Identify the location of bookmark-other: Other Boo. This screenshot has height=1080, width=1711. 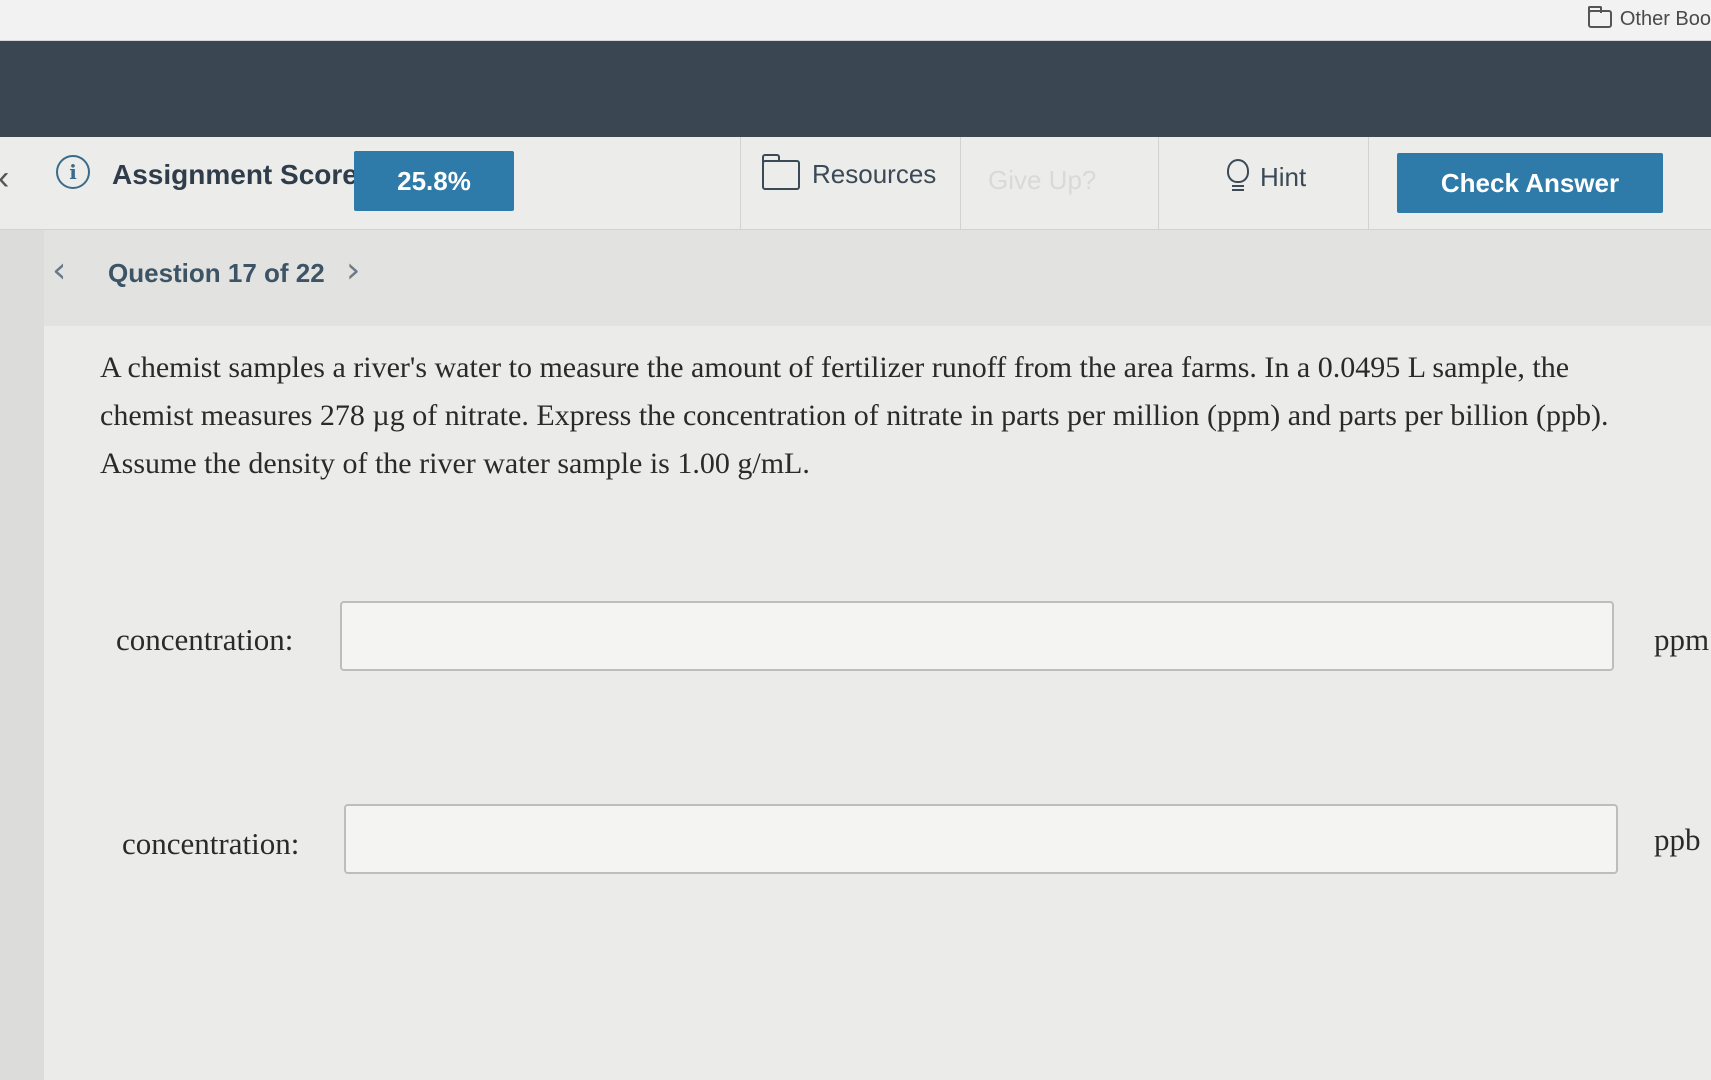
(1649, 19).